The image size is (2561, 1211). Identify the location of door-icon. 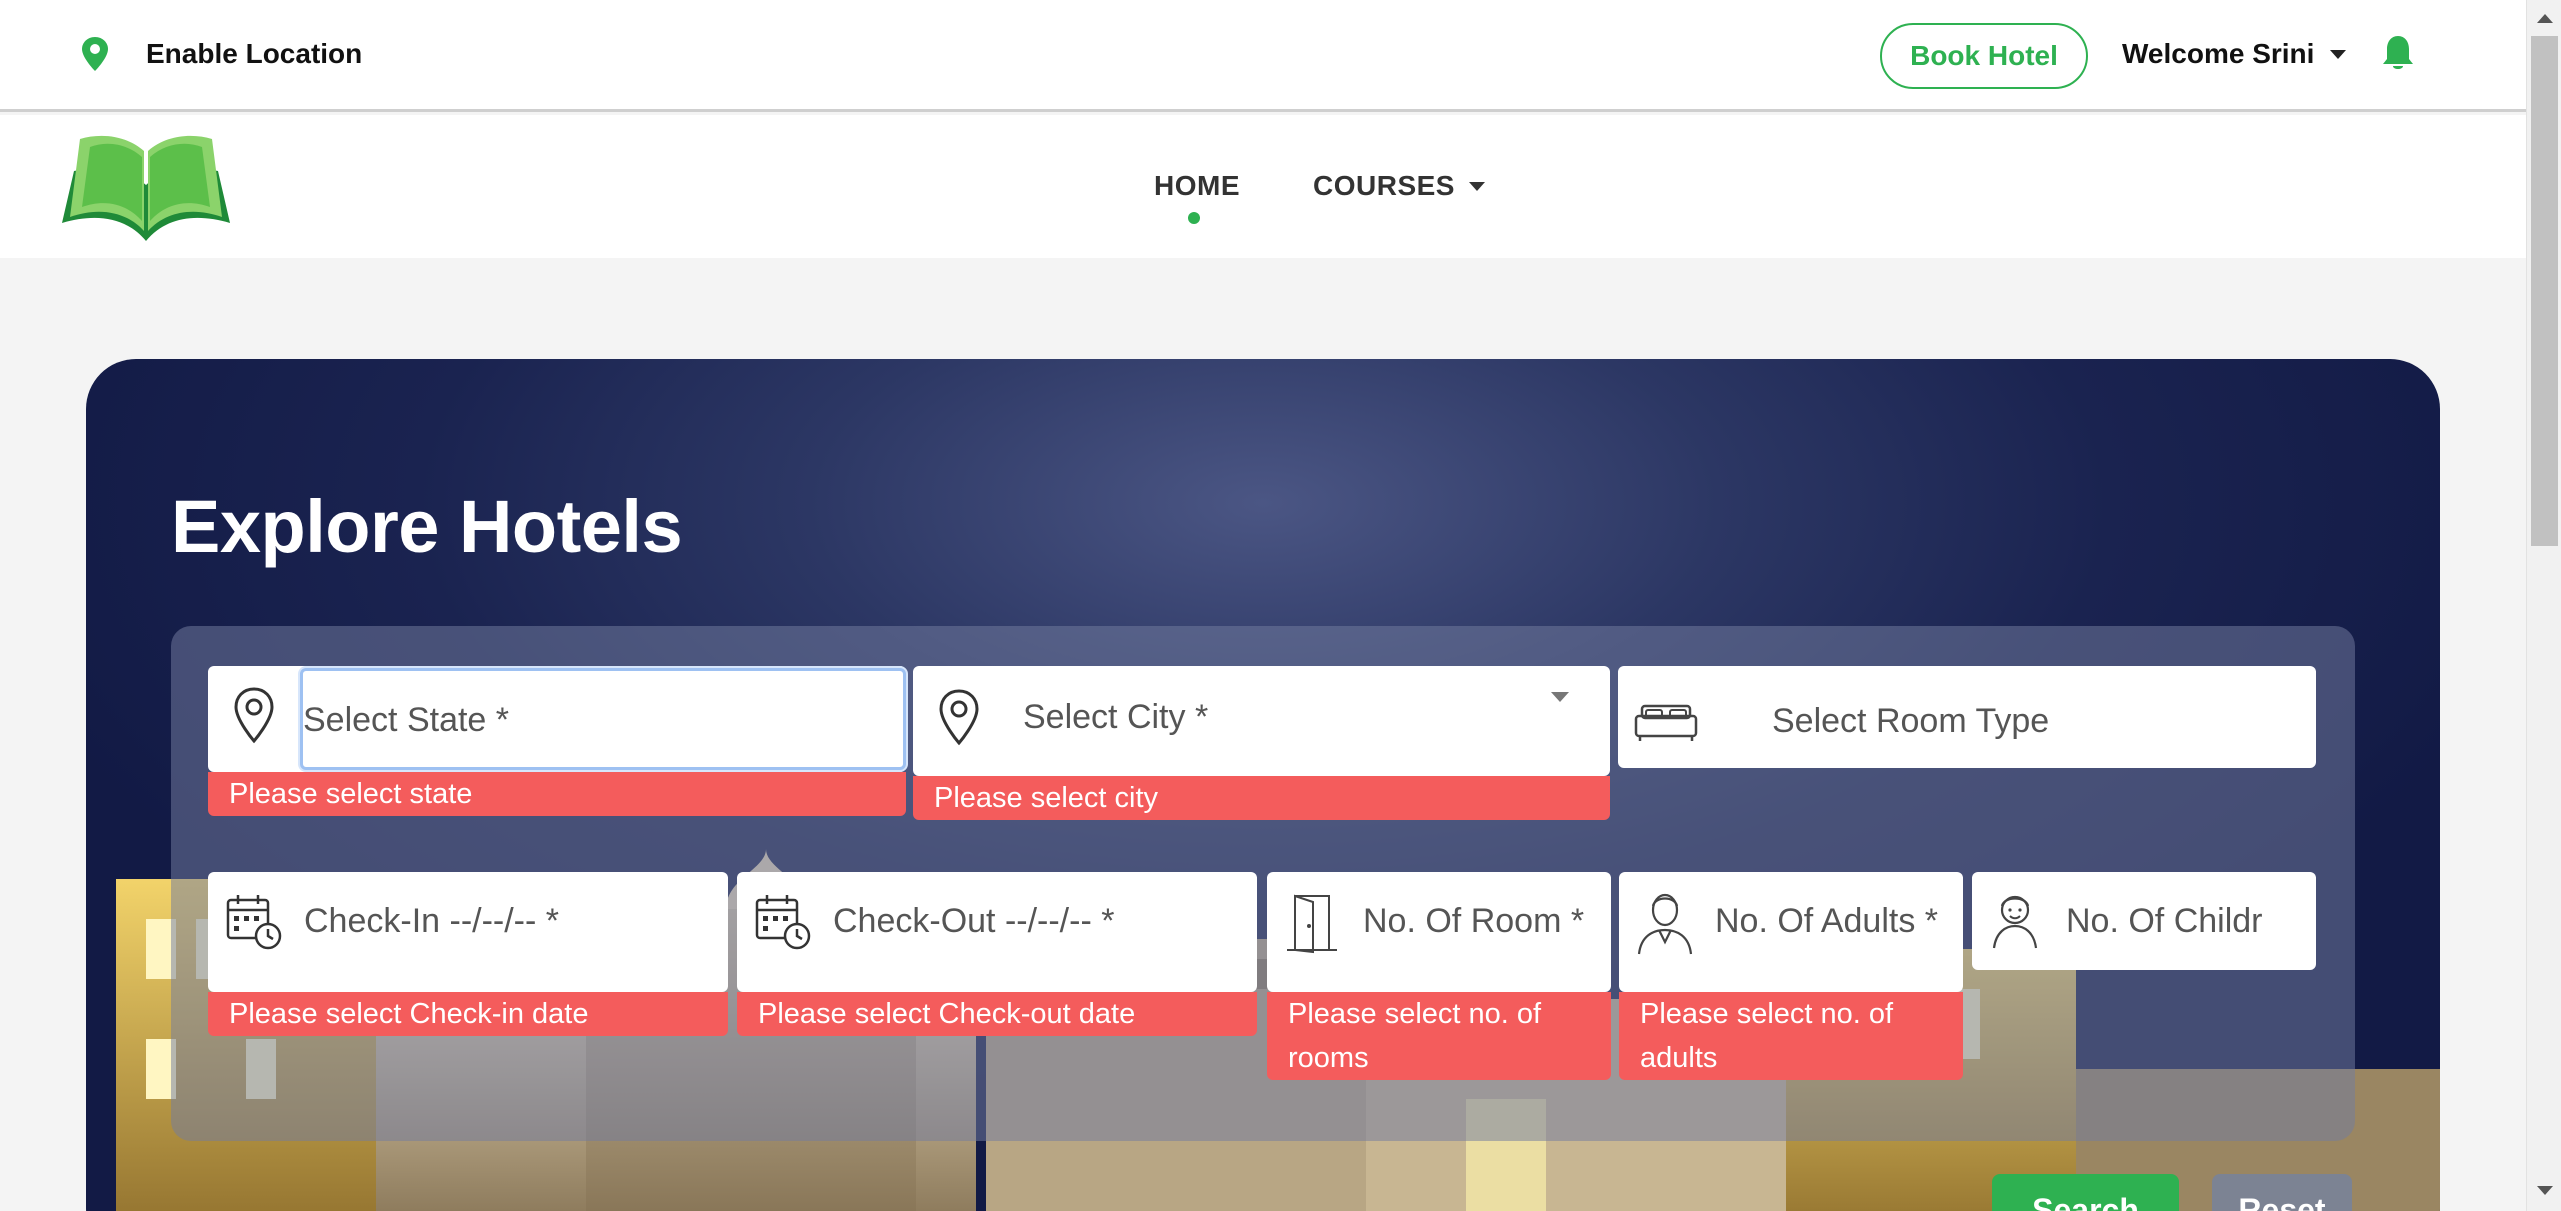
(1312, 924).